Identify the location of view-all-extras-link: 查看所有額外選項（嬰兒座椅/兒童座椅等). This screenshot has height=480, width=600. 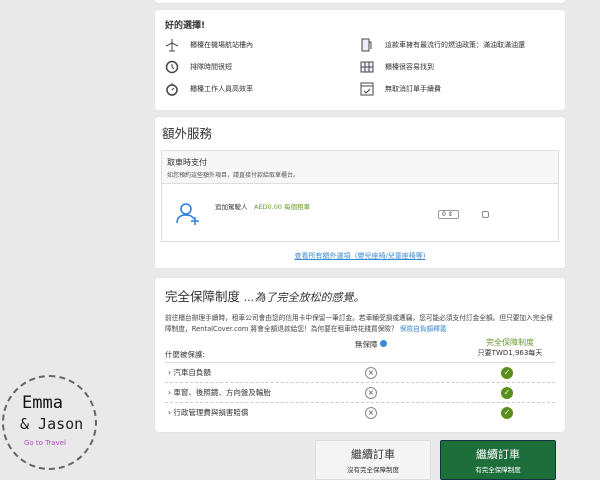
(360, 256).